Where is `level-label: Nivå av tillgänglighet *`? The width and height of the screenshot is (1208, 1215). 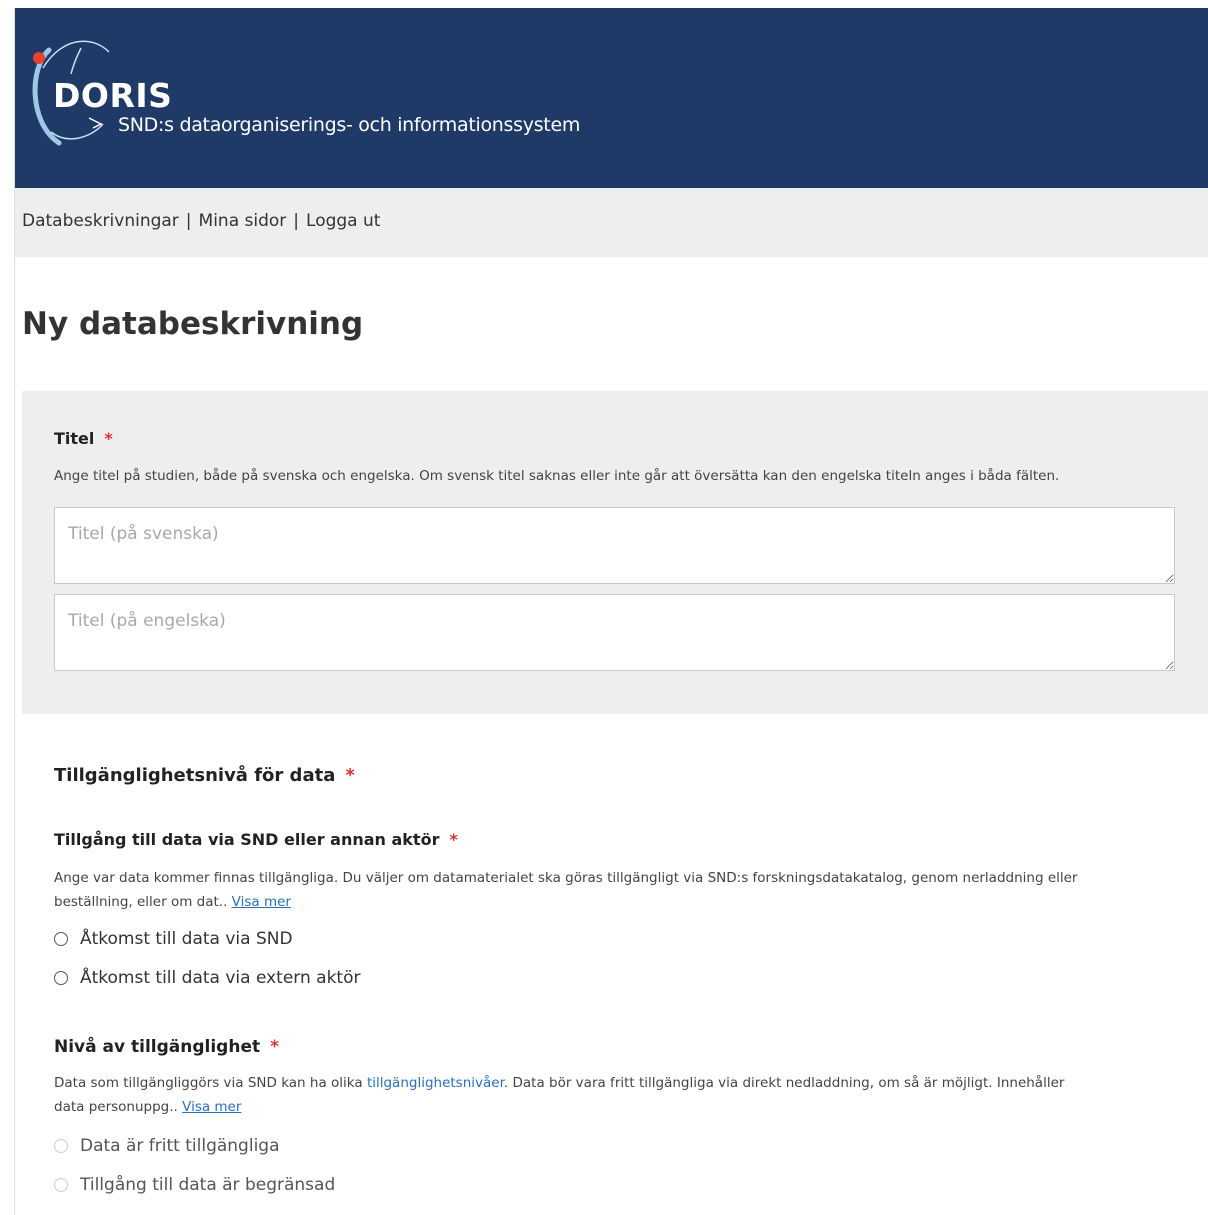
level-label: Nivå av tillgänglighet * is located at coordinates (166, 1047).